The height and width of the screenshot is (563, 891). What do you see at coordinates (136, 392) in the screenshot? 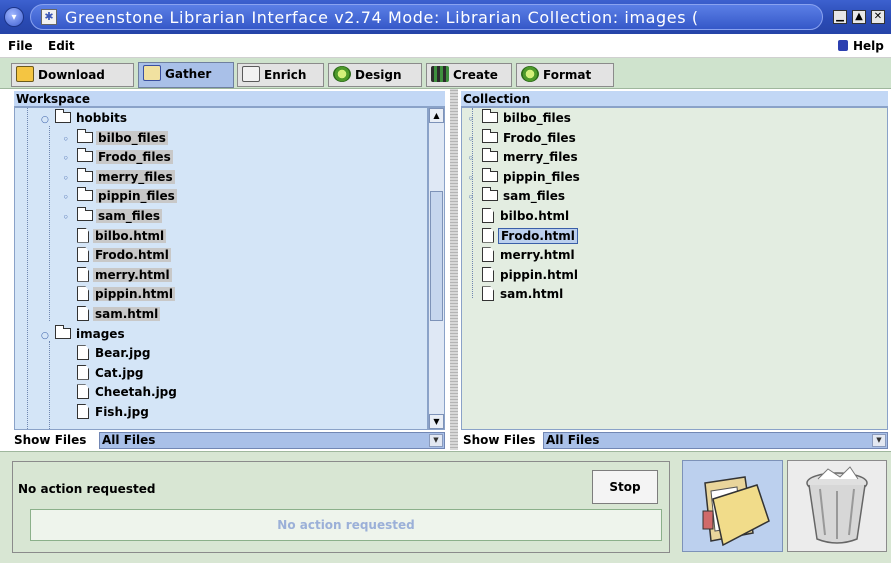
I see `tree-item-label: Cheetah.jpg` at bounding box center [136, 392].